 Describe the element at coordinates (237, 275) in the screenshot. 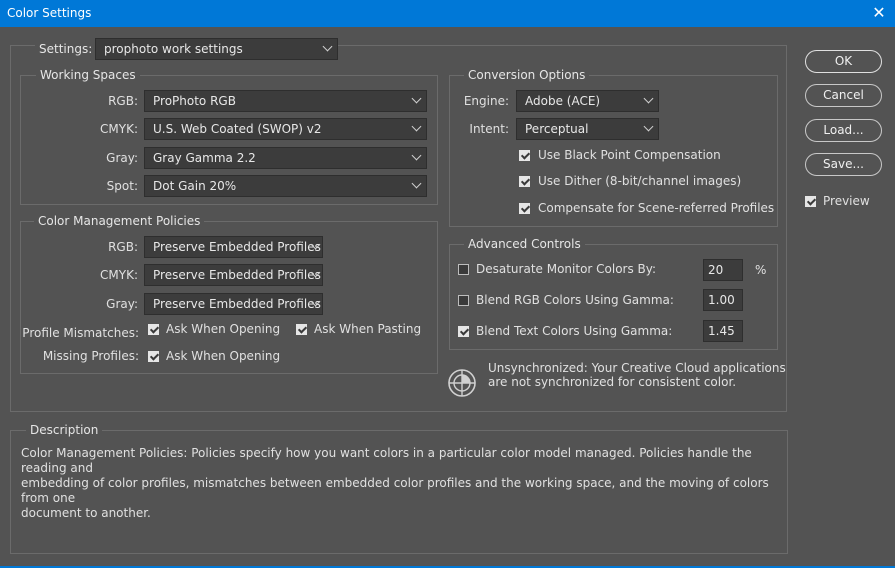

I see `policy-cmyk-value: Preserve Embedded Profiles` at that location.